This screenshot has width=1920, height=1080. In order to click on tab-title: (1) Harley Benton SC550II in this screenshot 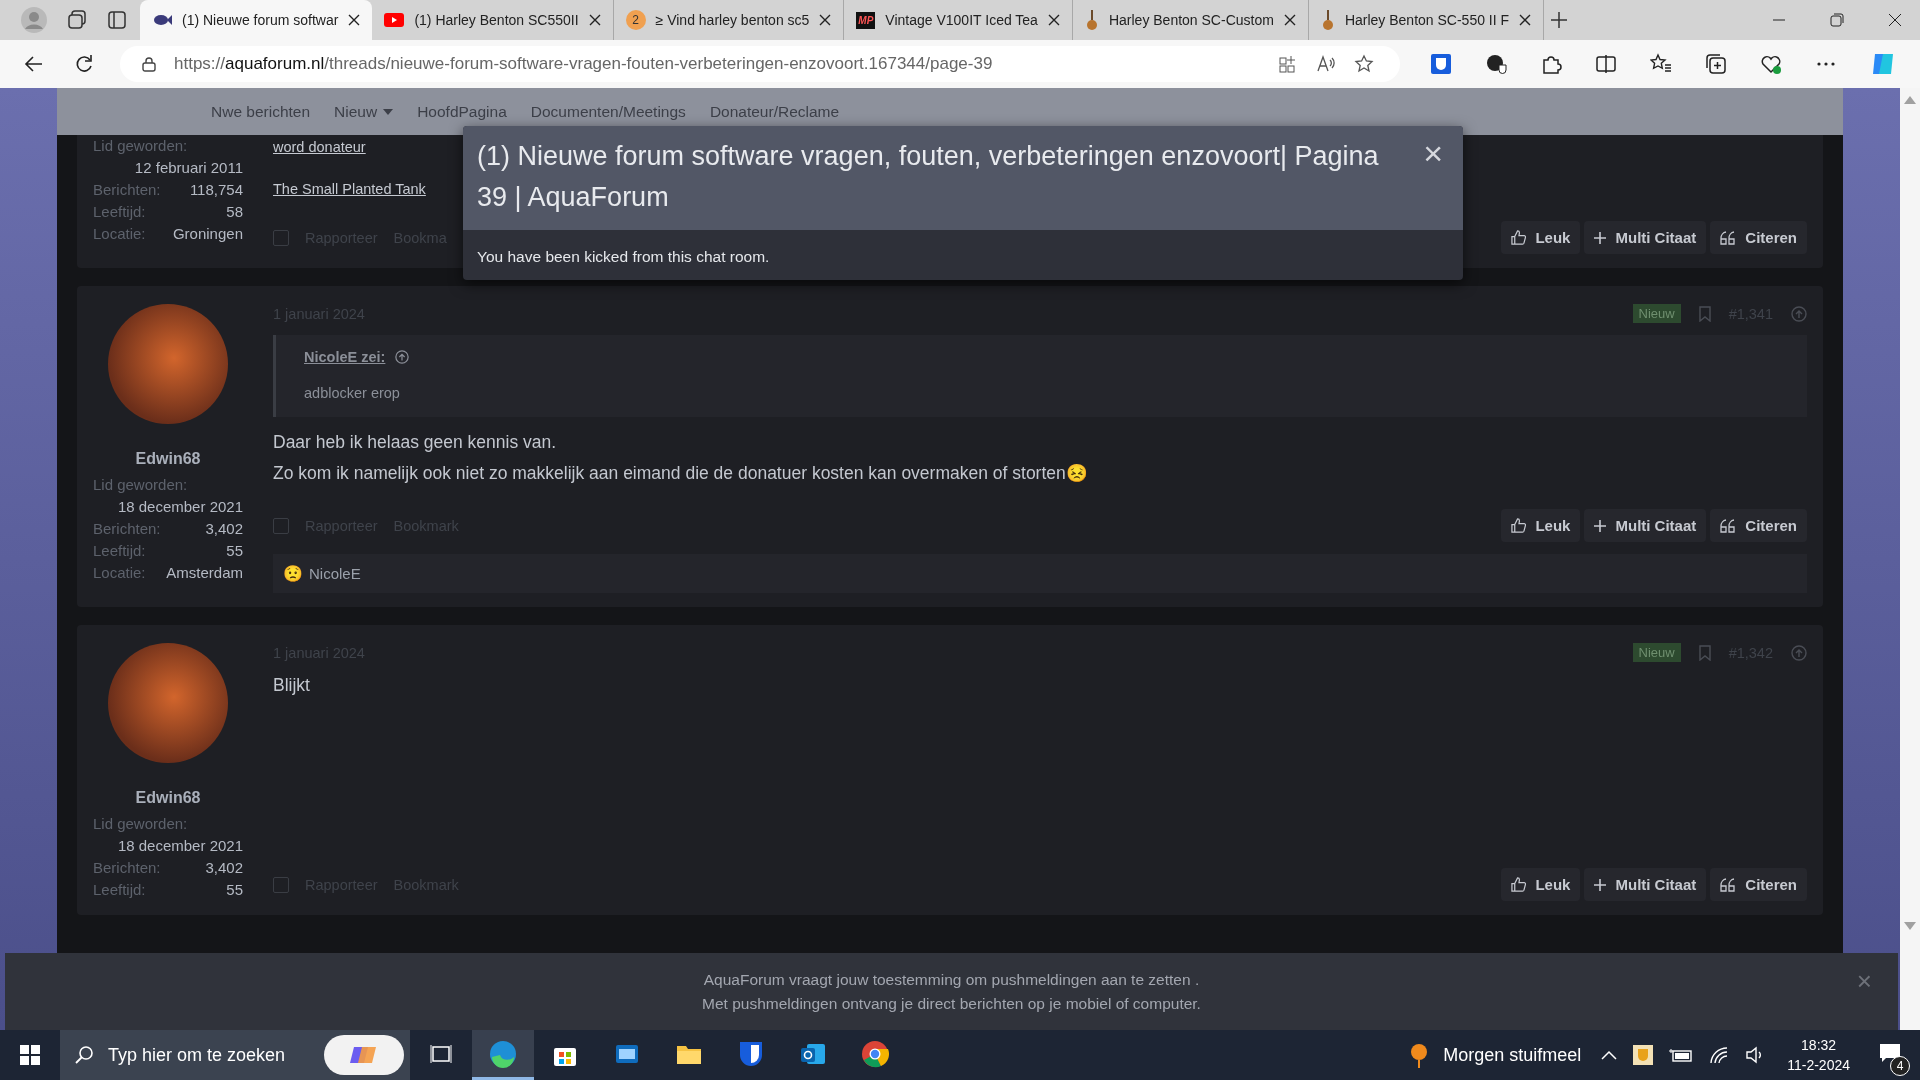, I will do `click(496, 20)`.